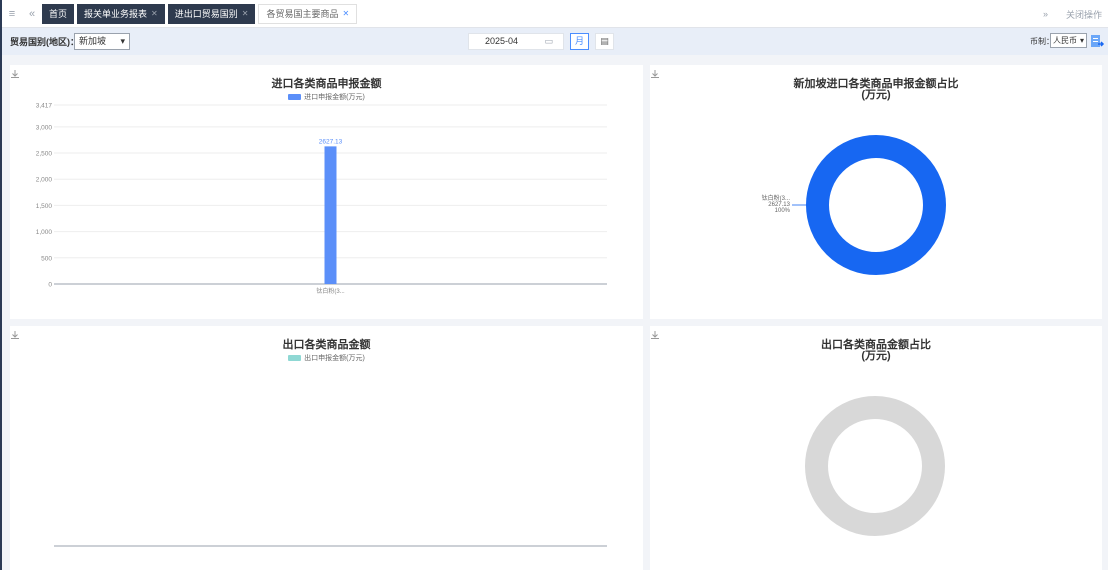 This screenshot has height=570, width=1108. Describe the element at coordinates (1065, 40) in the screenshot. I see `currency-select-value: 人民币` at that location.